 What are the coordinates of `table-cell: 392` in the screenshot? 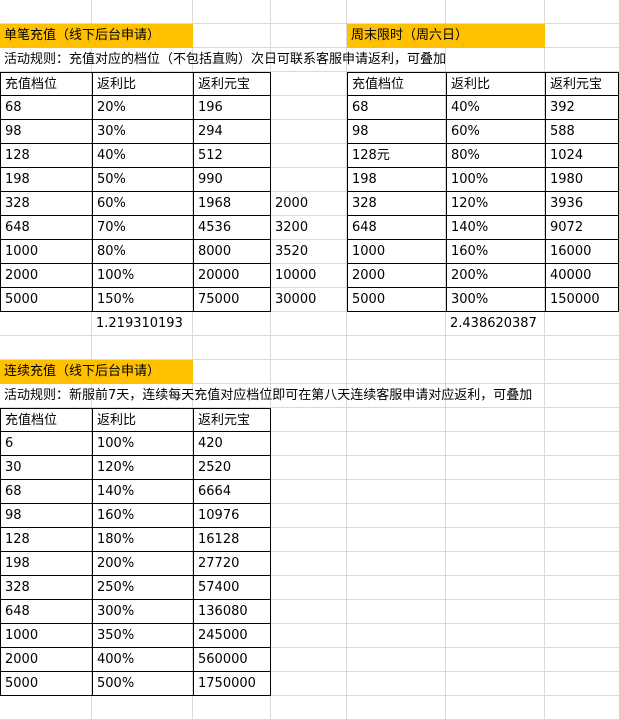 It's located at (582, 108).